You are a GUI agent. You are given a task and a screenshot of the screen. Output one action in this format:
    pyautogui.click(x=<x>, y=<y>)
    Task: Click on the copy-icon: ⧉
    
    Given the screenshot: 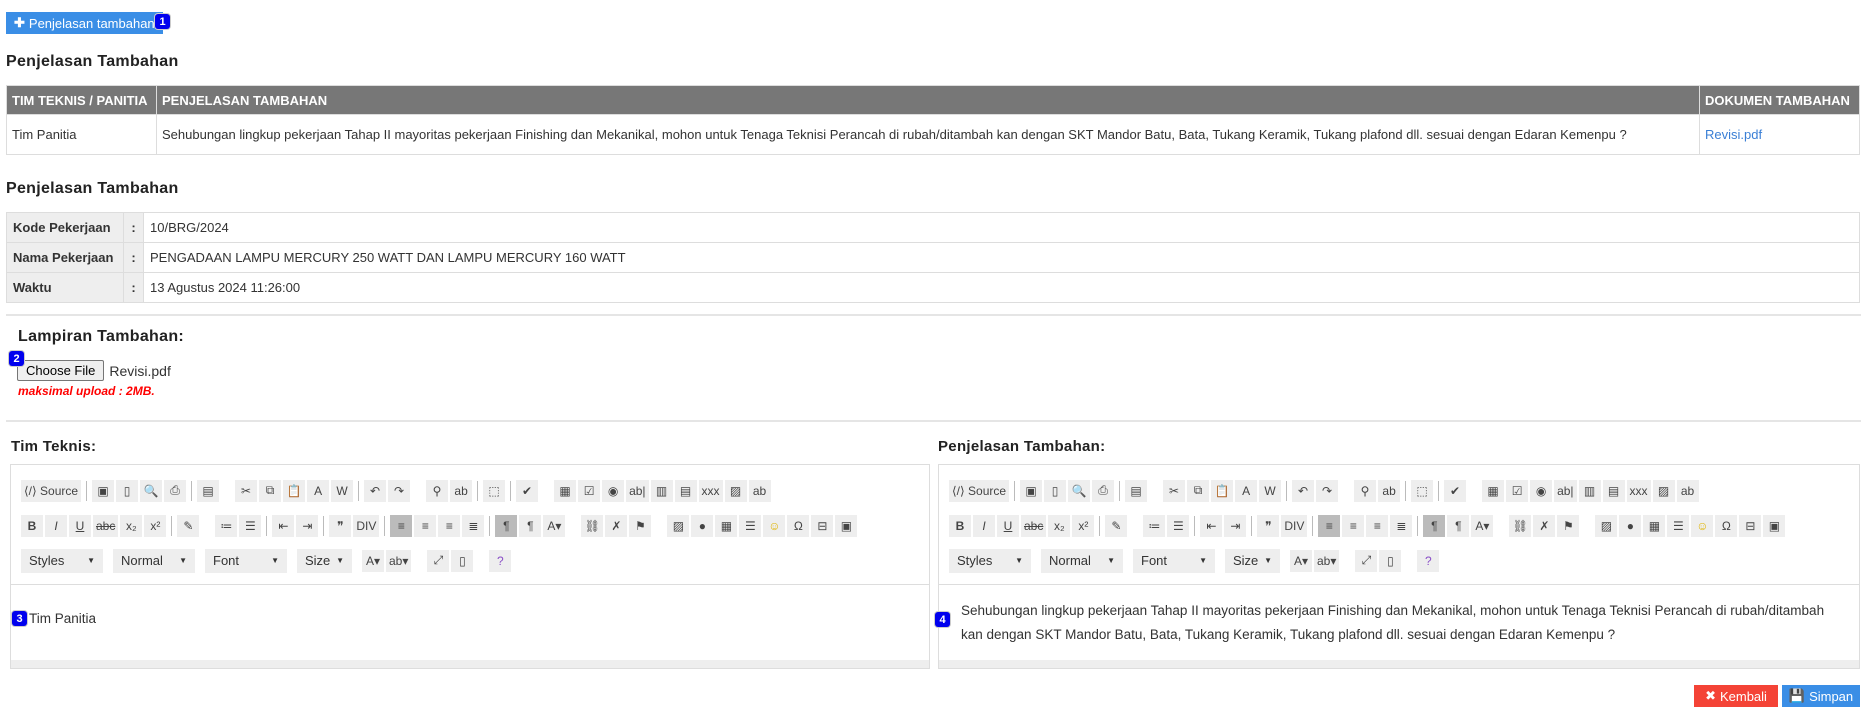 What is the action you would take?
    pyautogui.click(x=1198, y=490)
    